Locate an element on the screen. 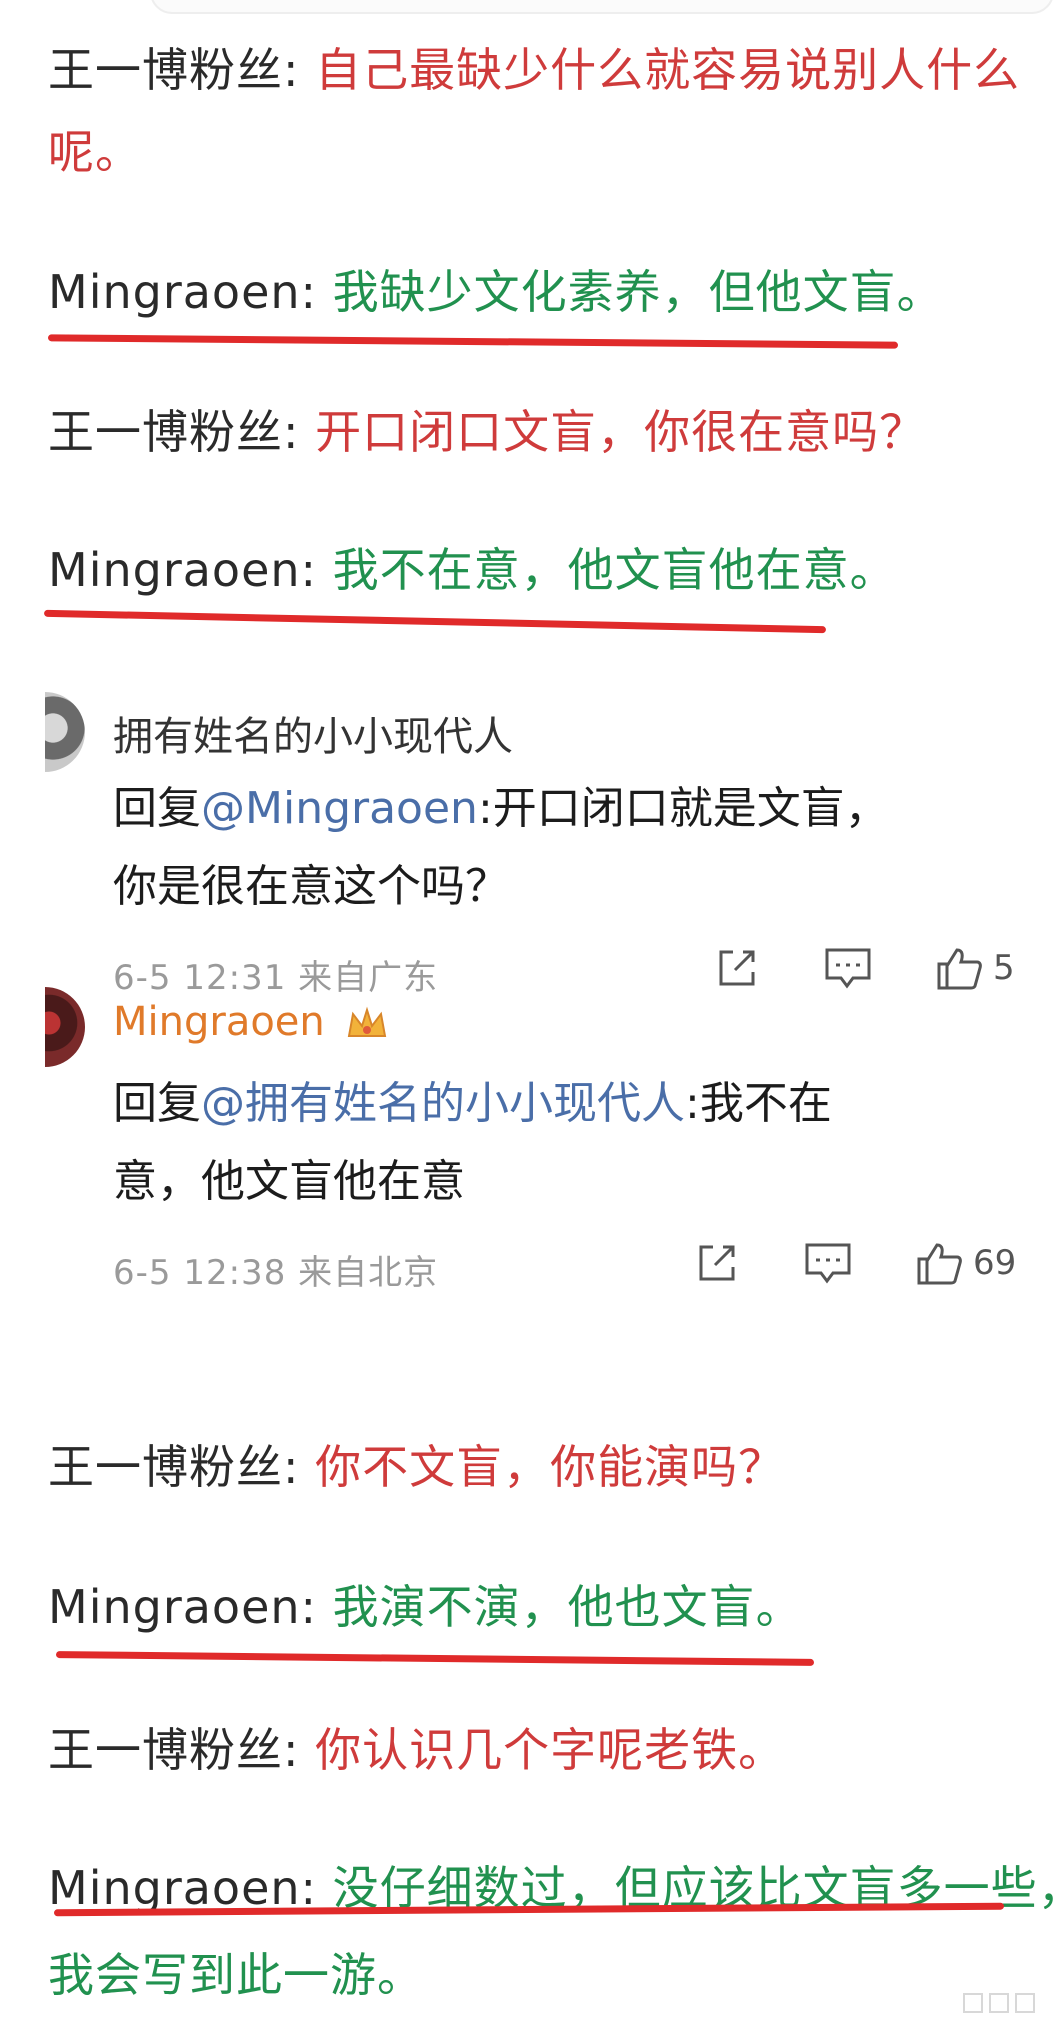 This screenshot has width=1064, height=2029. comment-date: 6-5 12:38 is located at coordinates (200, 1273).